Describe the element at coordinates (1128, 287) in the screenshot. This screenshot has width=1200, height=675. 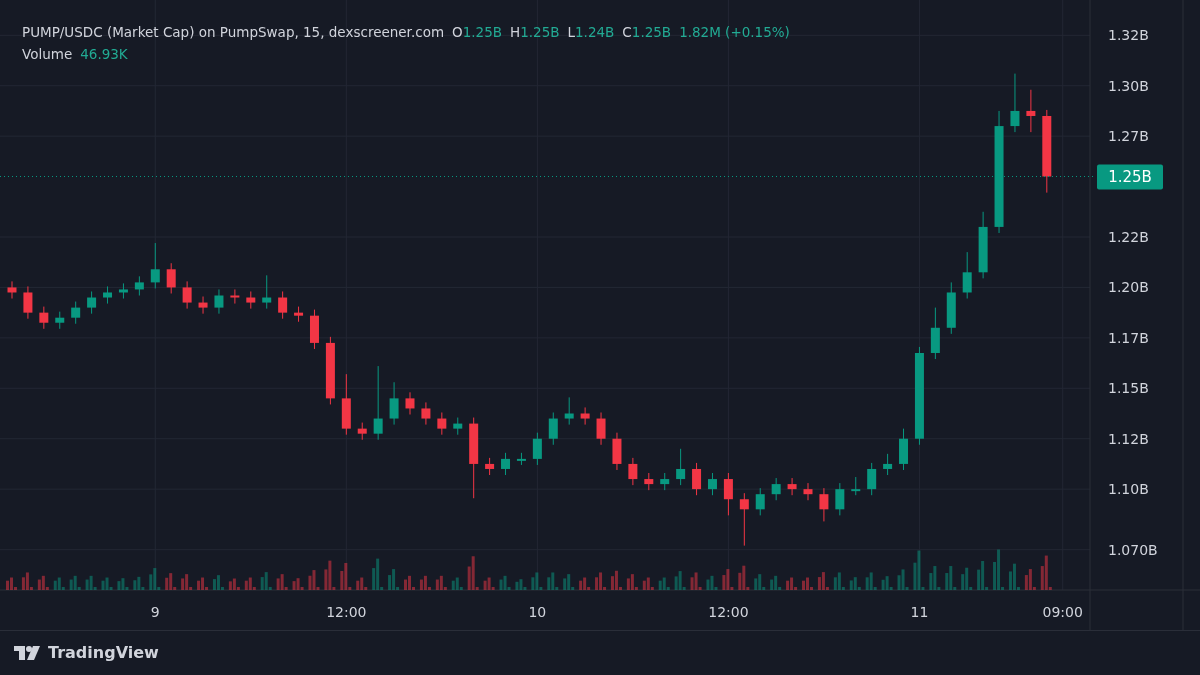
I see `axis-label: 1.20B` at that location.